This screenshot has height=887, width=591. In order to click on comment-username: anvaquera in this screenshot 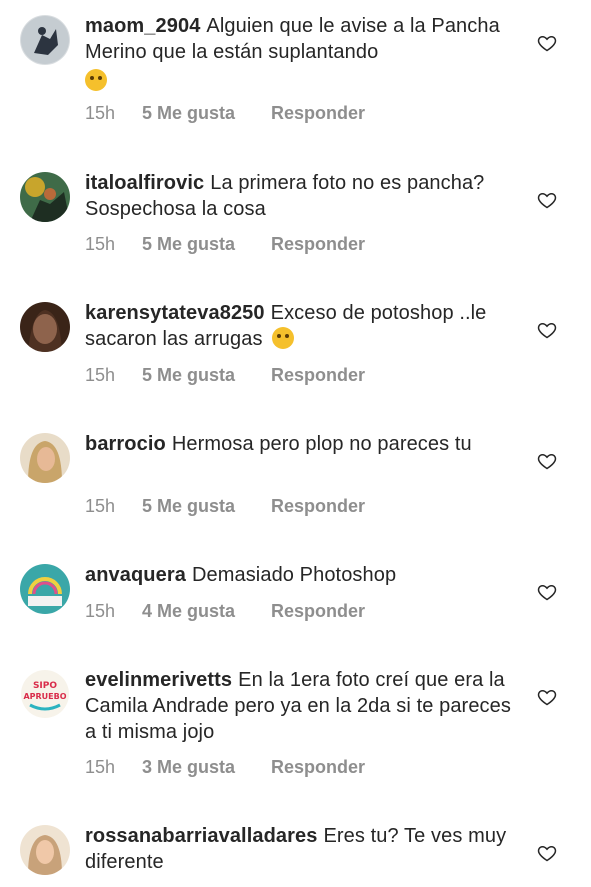, I will do `click(135, 575)`.